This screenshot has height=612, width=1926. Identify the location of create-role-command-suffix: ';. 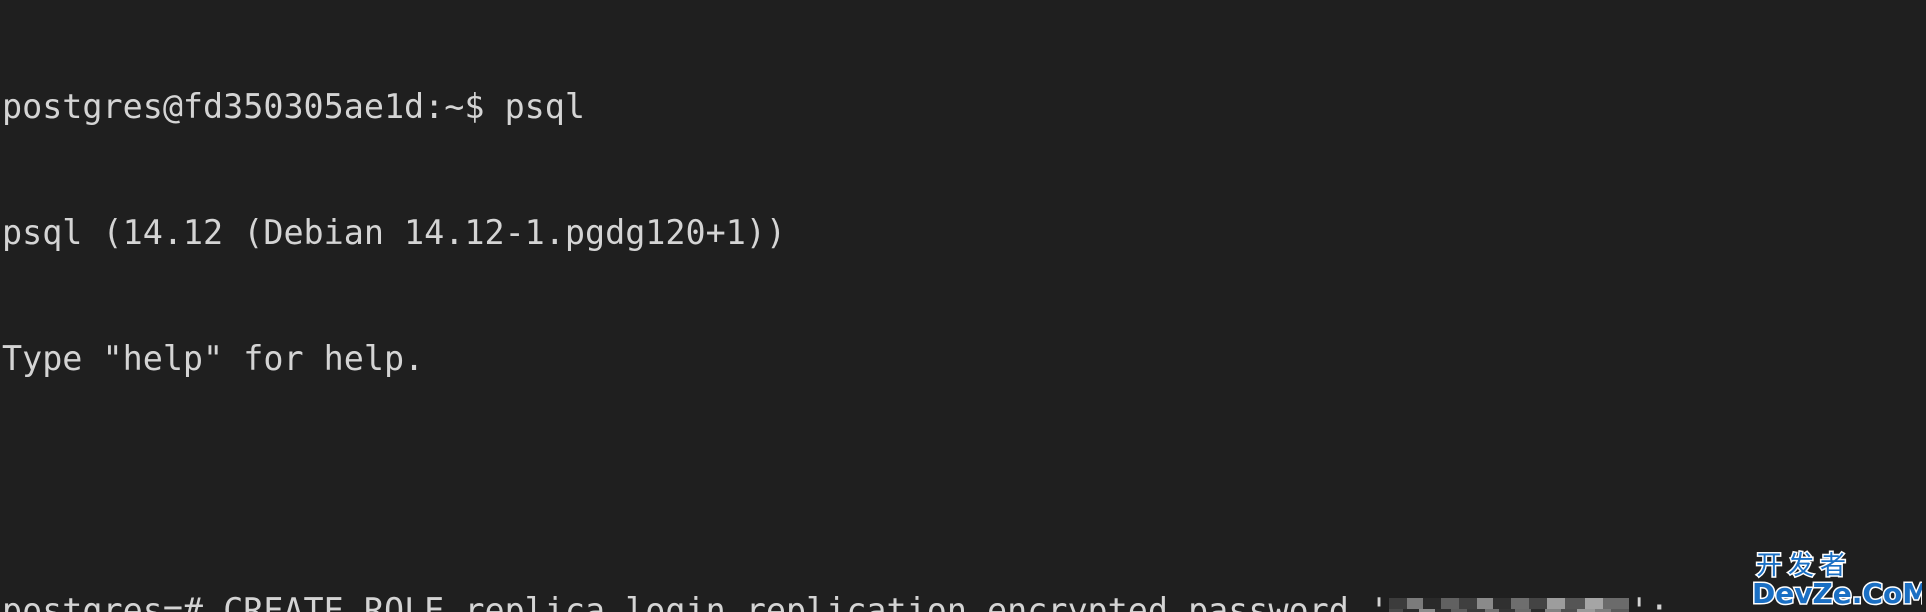
(1649, 601).